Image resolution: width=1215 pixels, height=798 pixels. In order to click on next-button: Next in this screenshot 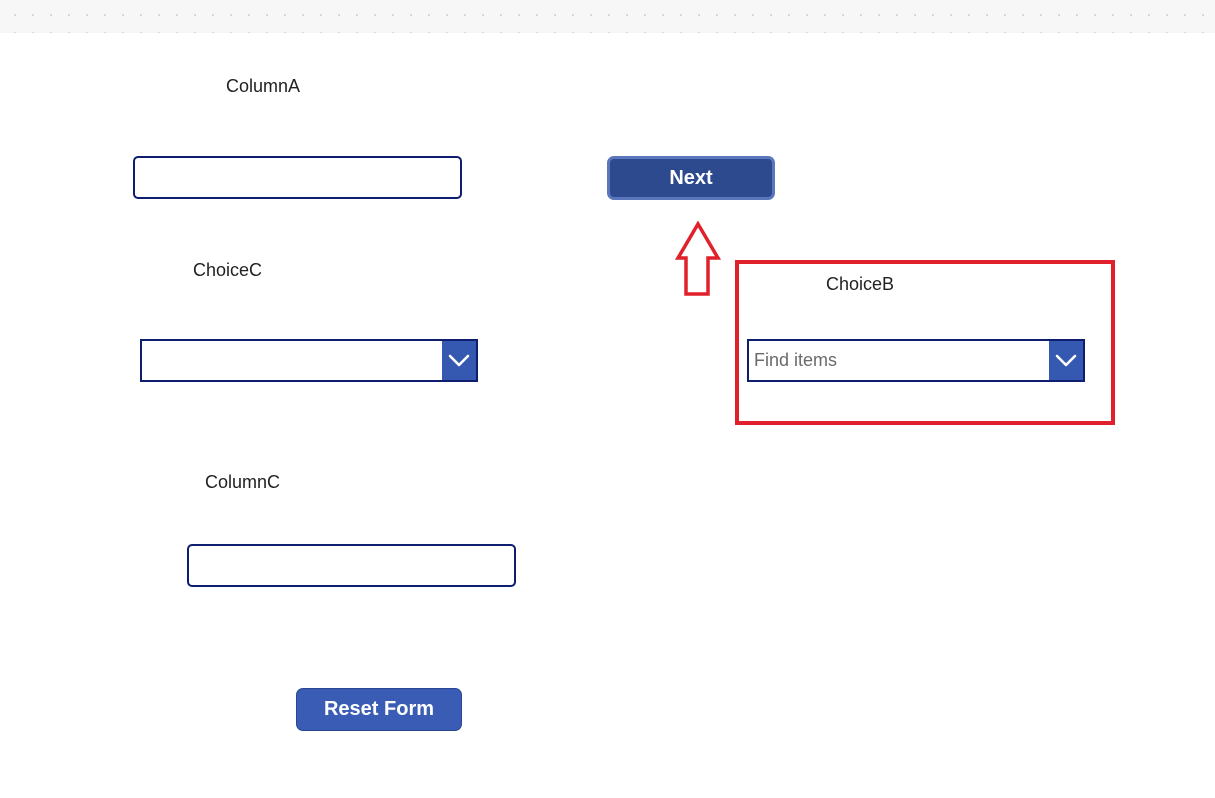, I will do `click(691, 178)`.